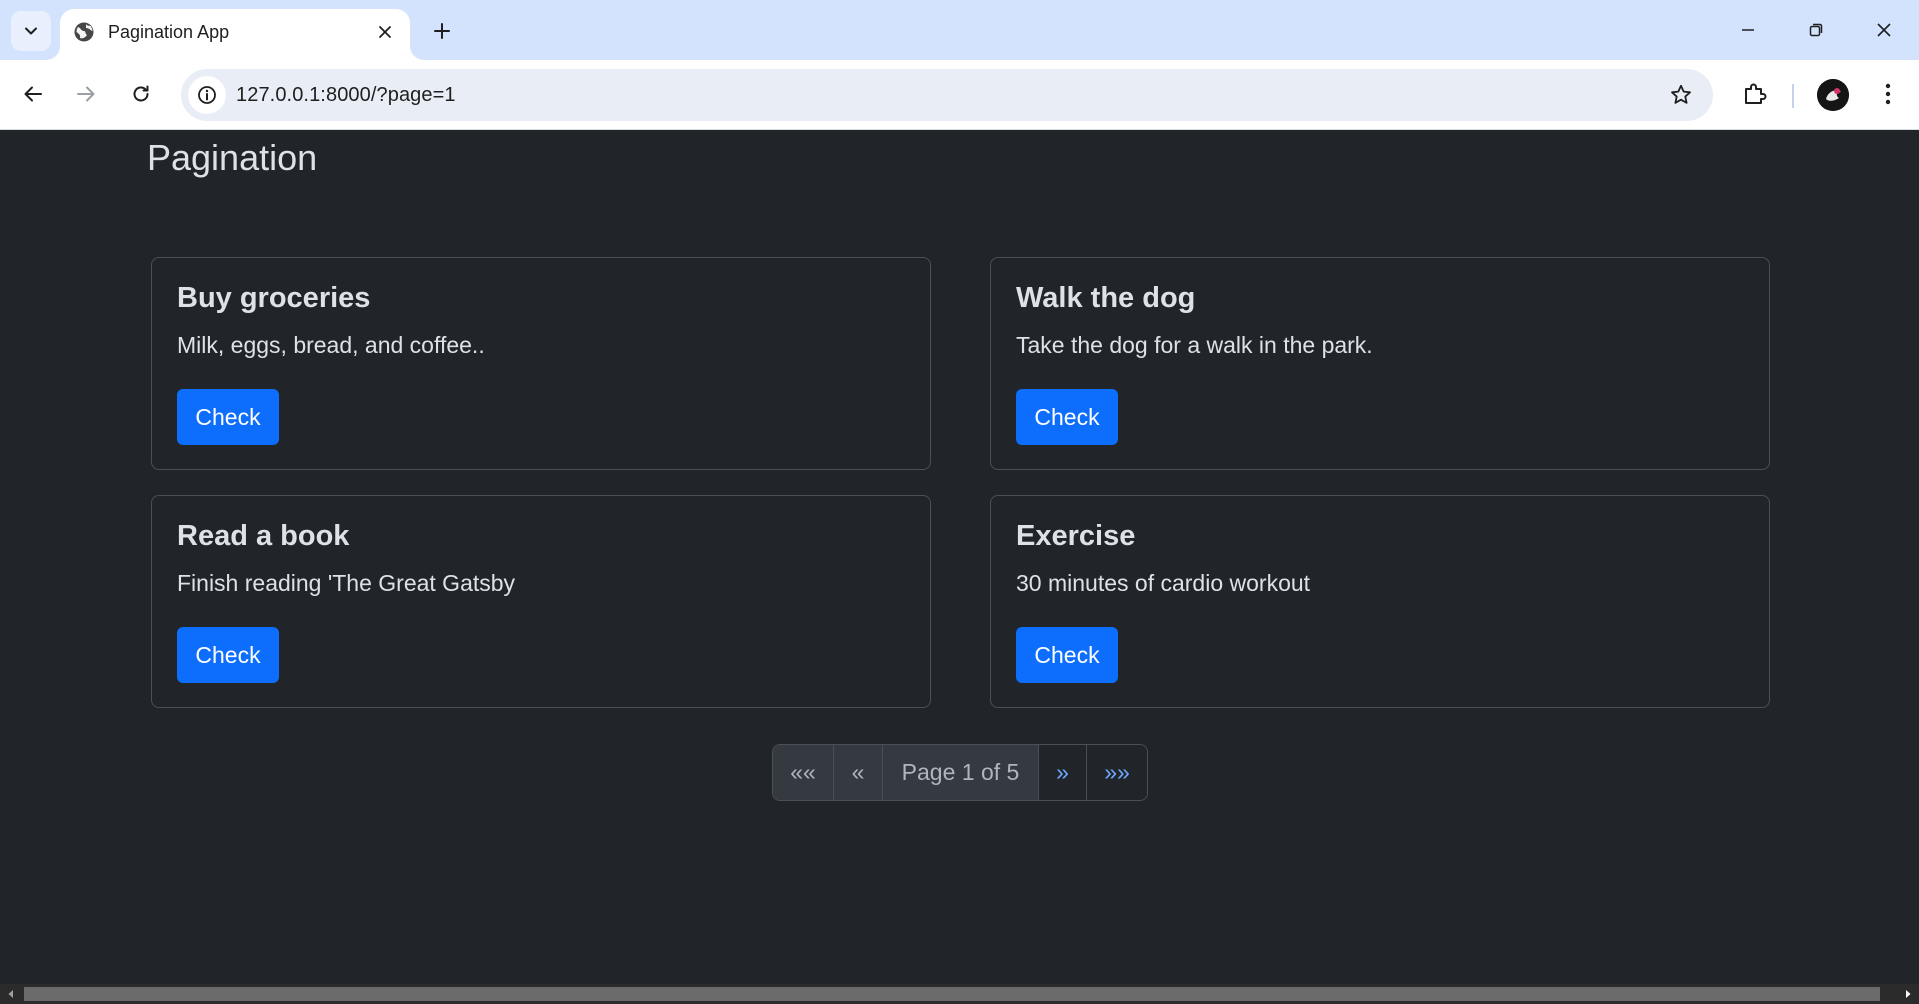 This screenshot has height=1004, width=1919. I want to click on star-icon, so click(1681, 94).